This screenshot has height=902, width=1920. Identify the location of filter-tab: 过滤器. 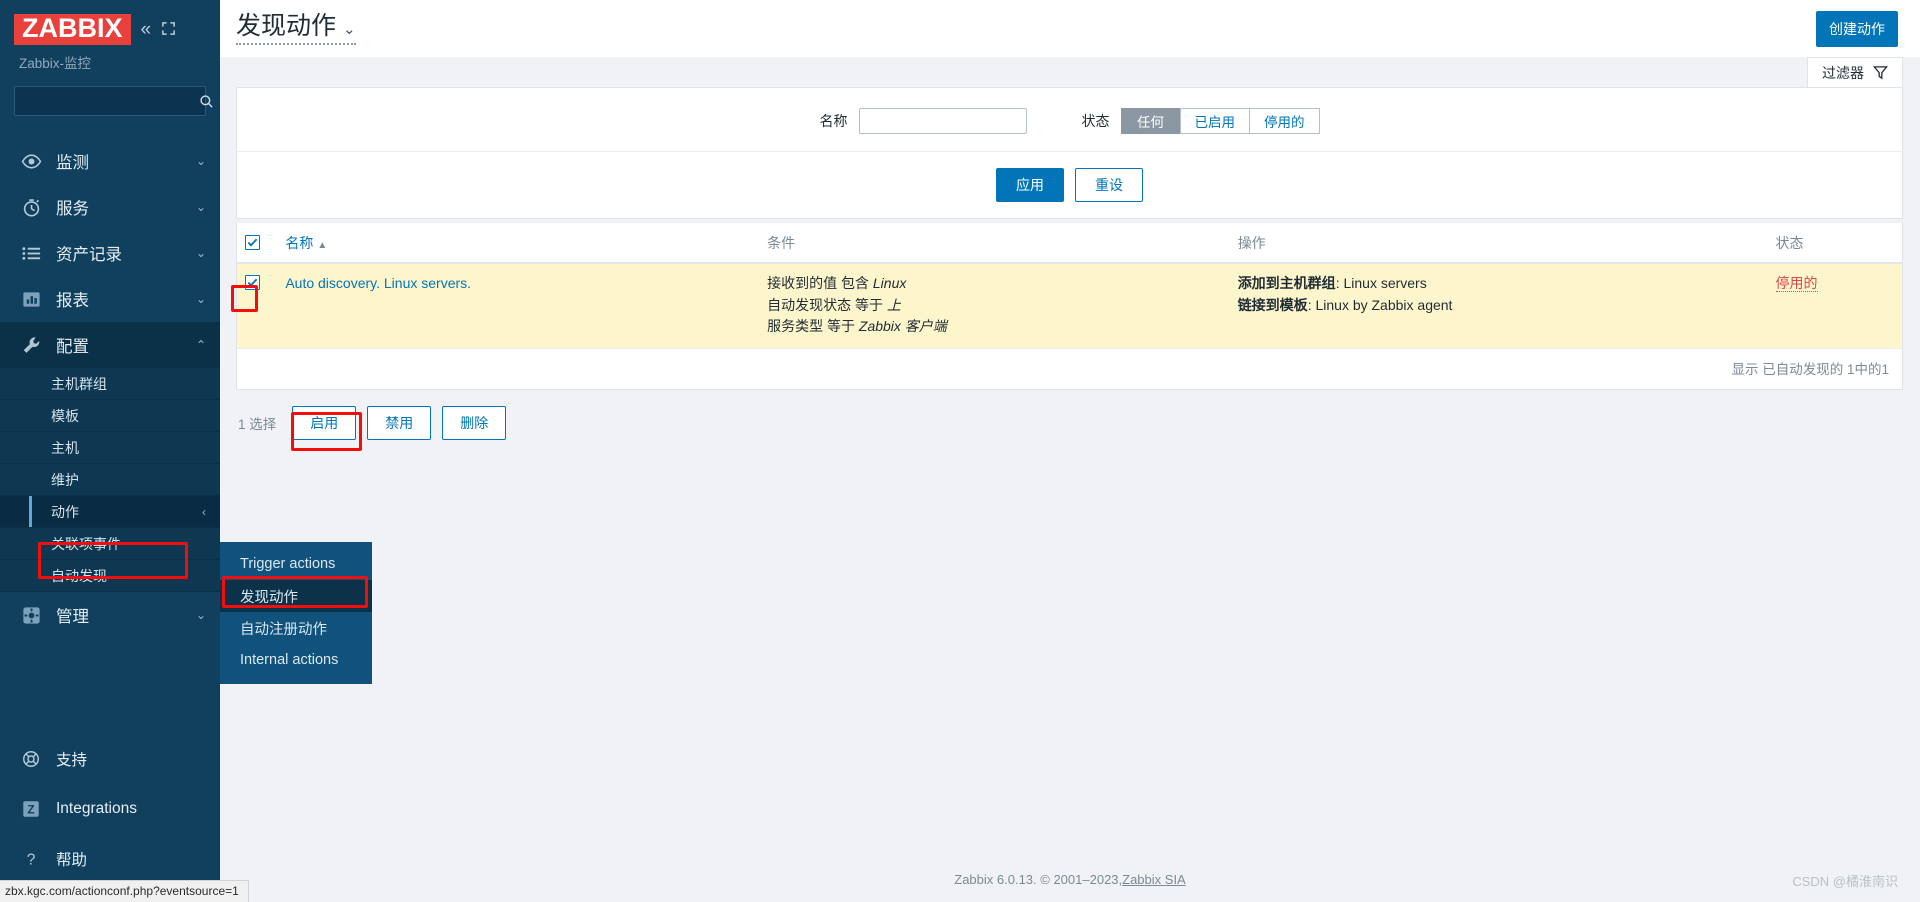
(1855, 72).